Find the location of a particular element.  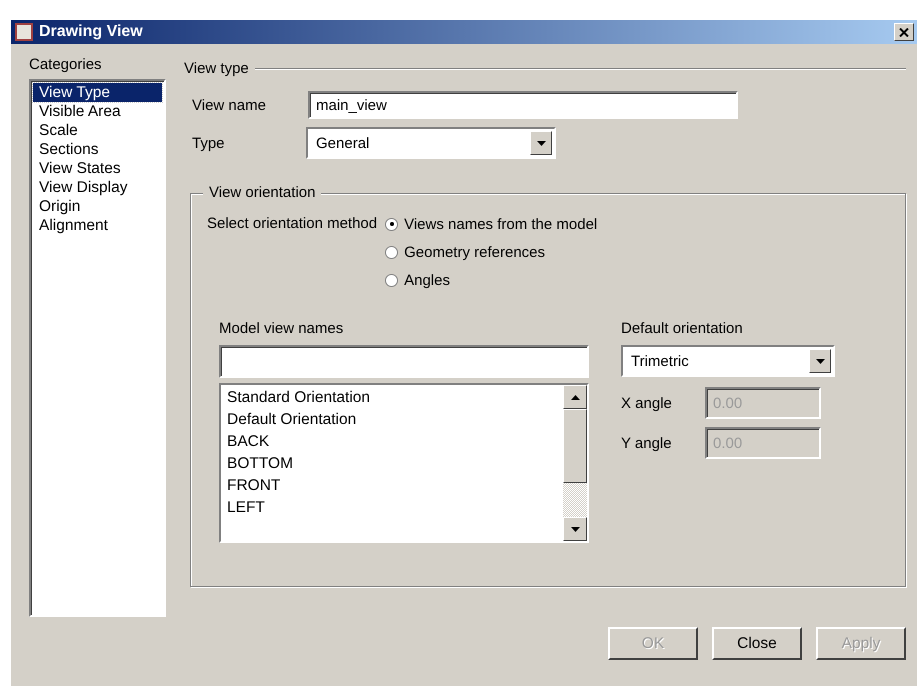

list-item: BOTTOM is located at coordinates (392, 464).